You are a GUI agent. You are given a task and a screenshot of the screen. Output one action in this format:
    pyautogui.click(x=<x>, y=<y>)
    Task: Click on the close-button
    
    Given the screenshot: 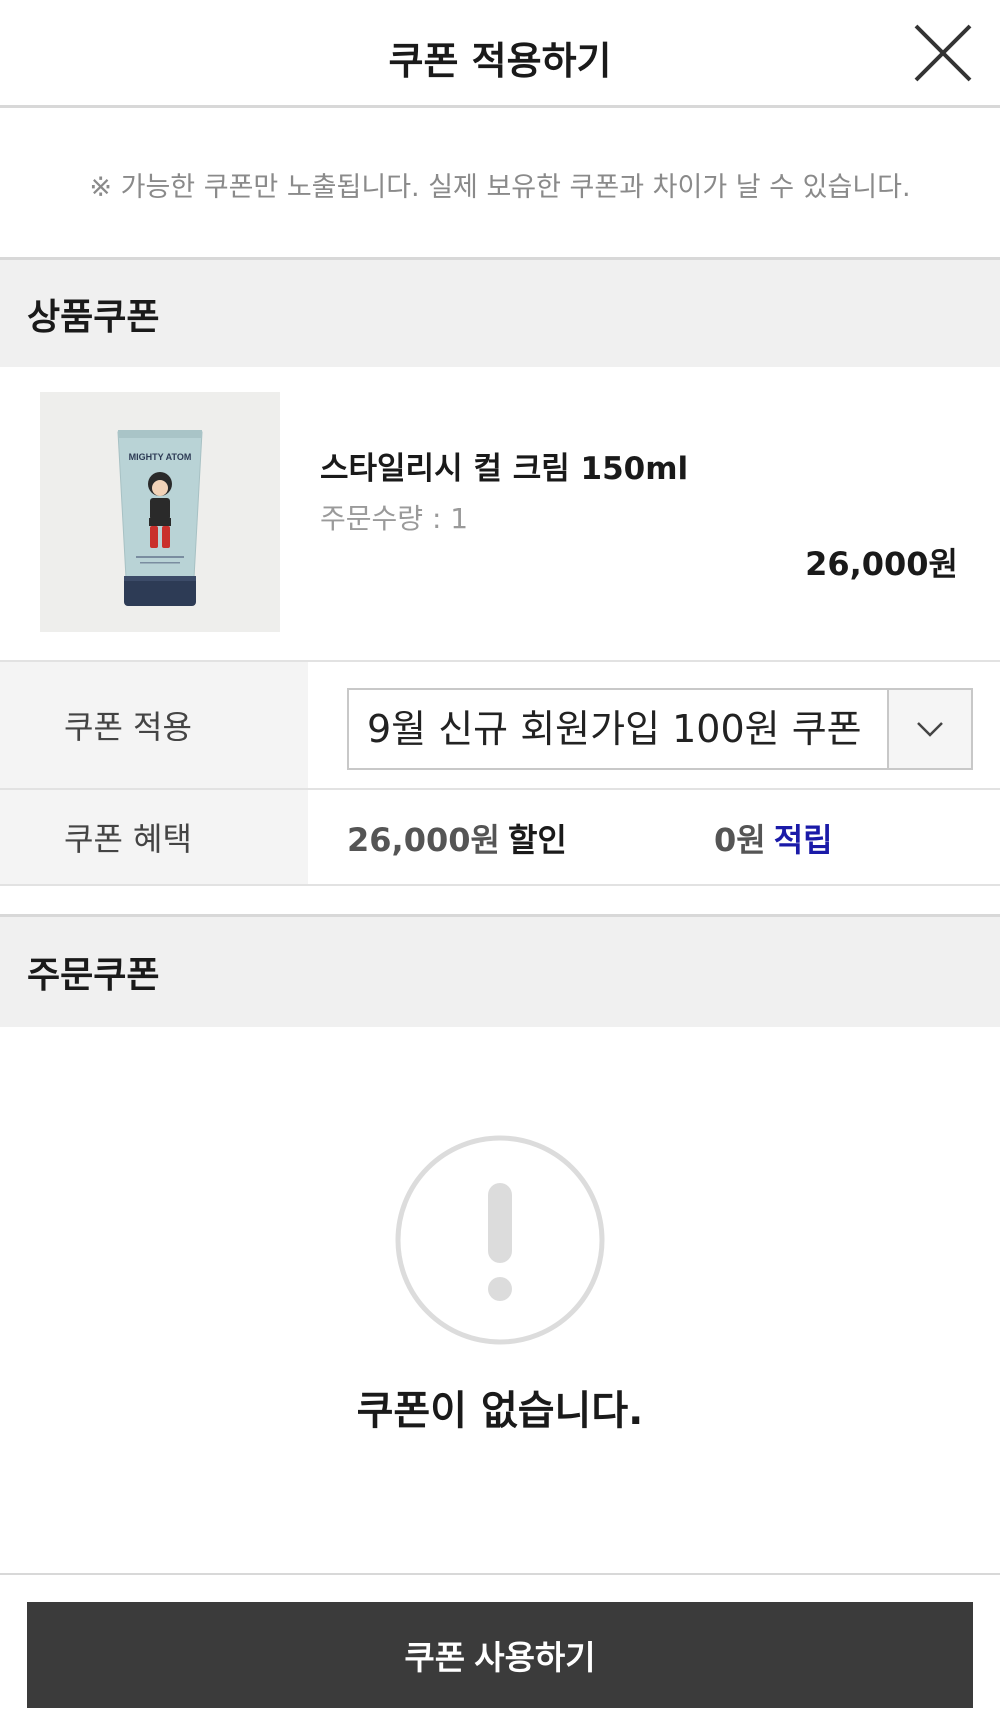 What is the action you would take?
    pyautogui.click(x=943, y=53)
    